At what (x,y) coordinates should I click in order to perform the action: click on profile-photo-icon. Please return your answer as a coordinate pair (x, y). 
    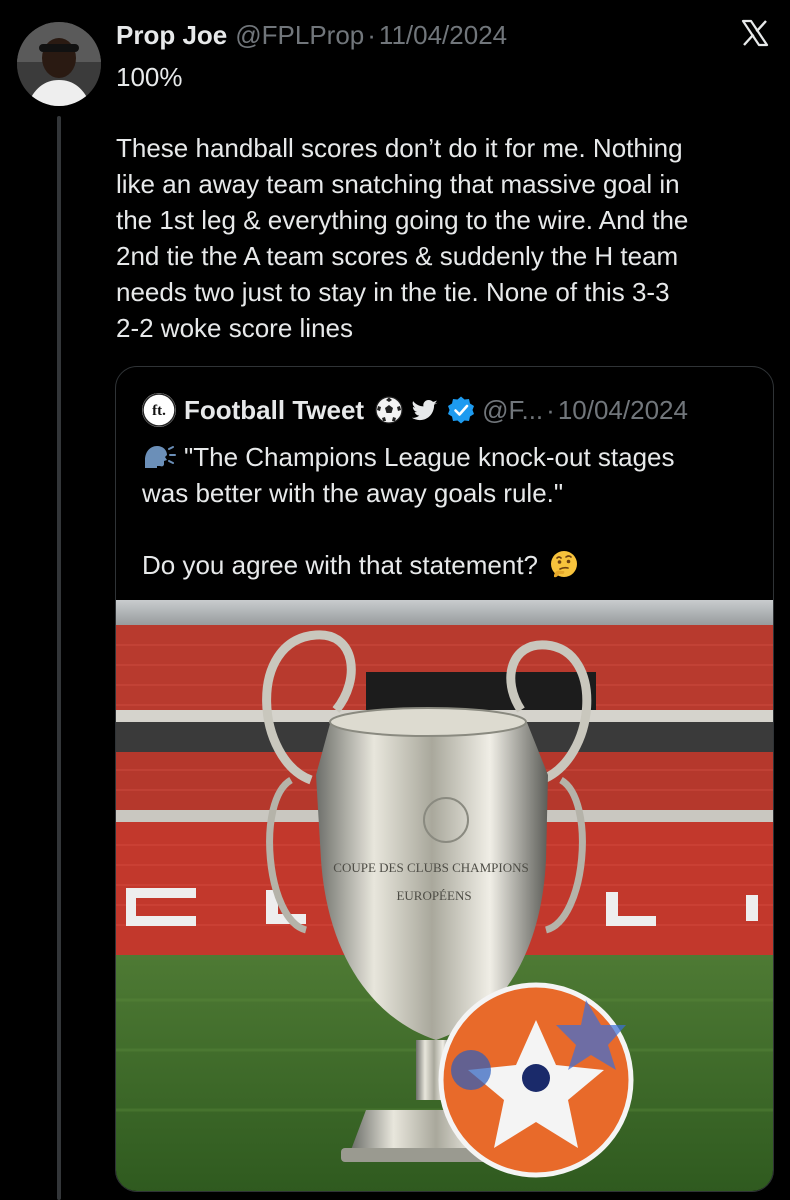
    Looking at the image, I should click on (59, 64).